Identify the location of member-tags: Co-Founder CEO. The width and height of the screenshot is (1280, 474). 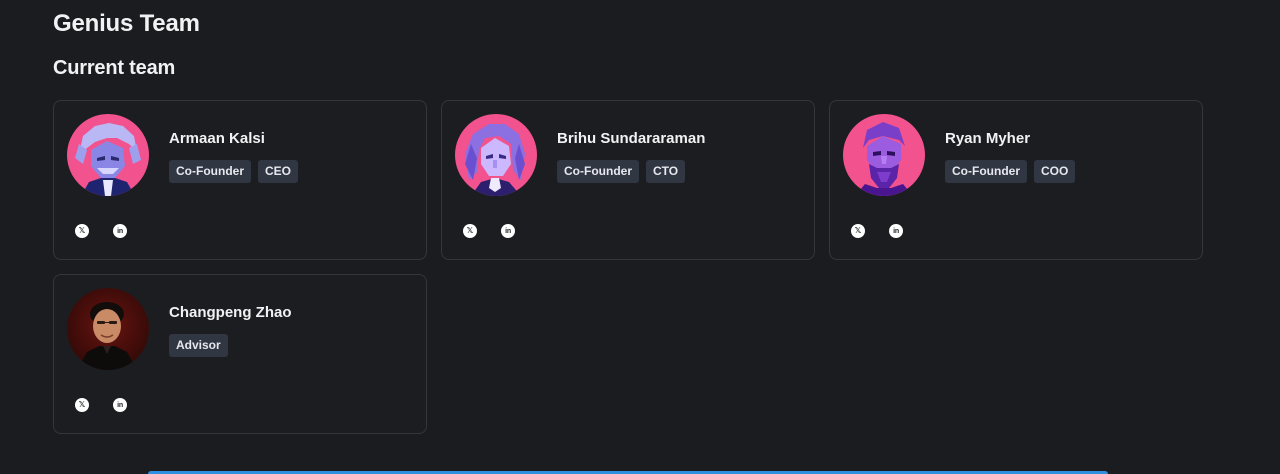
(234, 171).